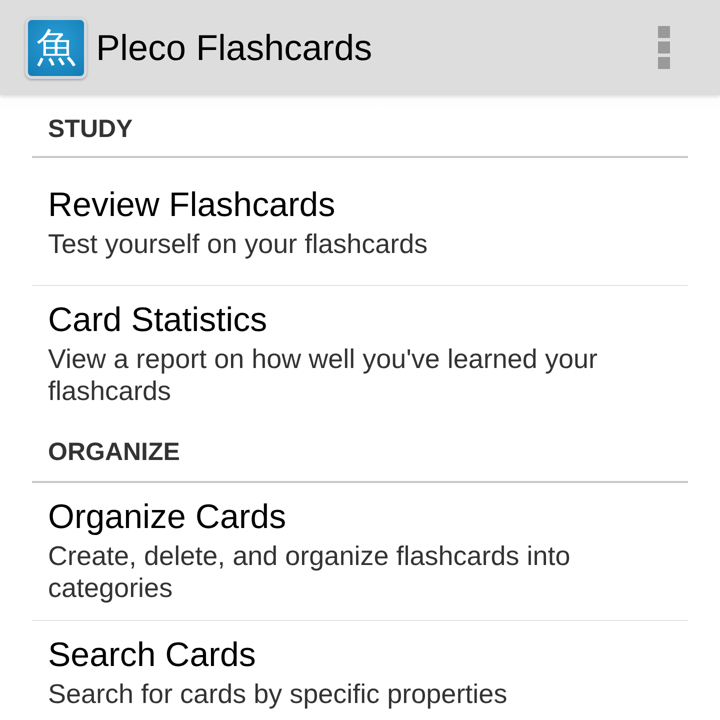  What do you see at coordinates (278, 694) in the screenshot?
I see `item-description: Search for cards by specific properties` at bounding box center [278, 694].